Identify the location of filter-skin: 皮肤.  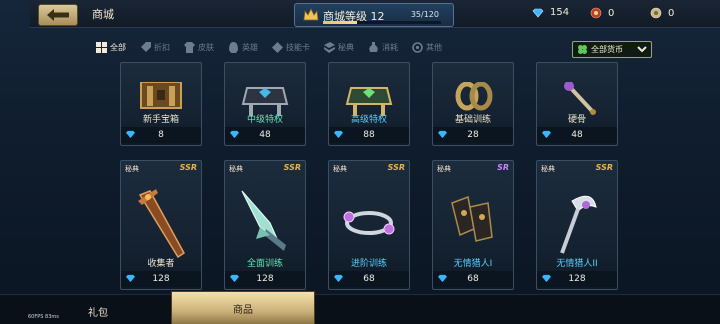
(199, 47).